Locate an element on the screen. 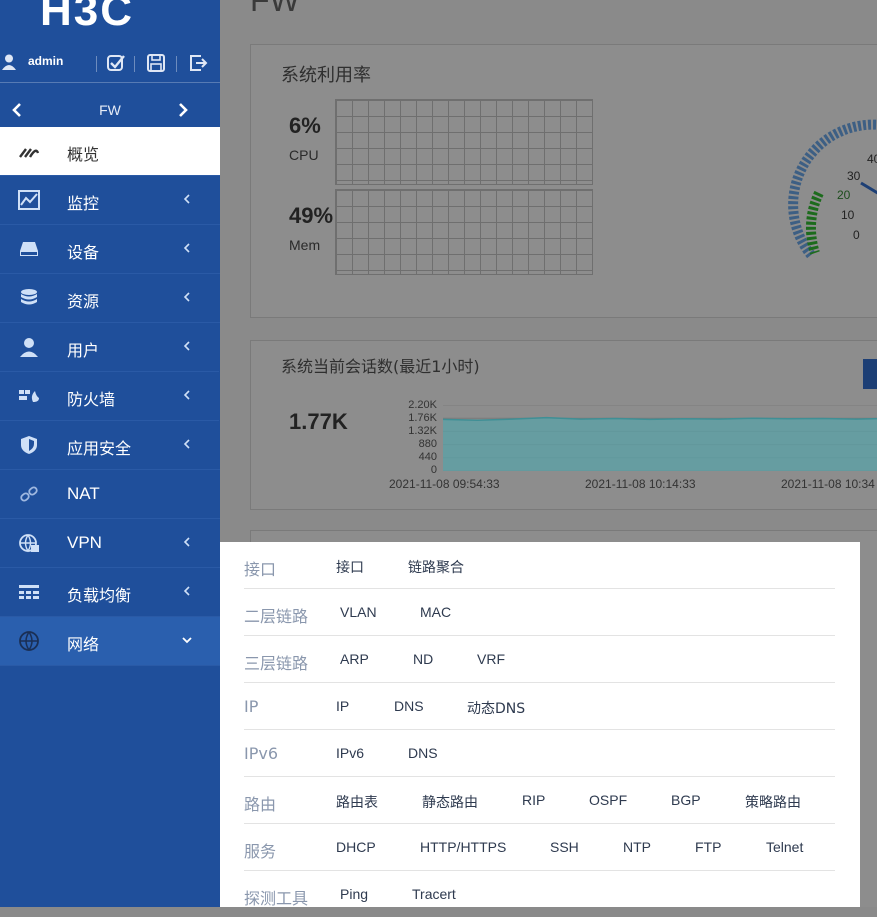 Image resolution: width=877 pixels, height=917 pixels. gauge-tick: 0 is located at coordinates (856, 235).